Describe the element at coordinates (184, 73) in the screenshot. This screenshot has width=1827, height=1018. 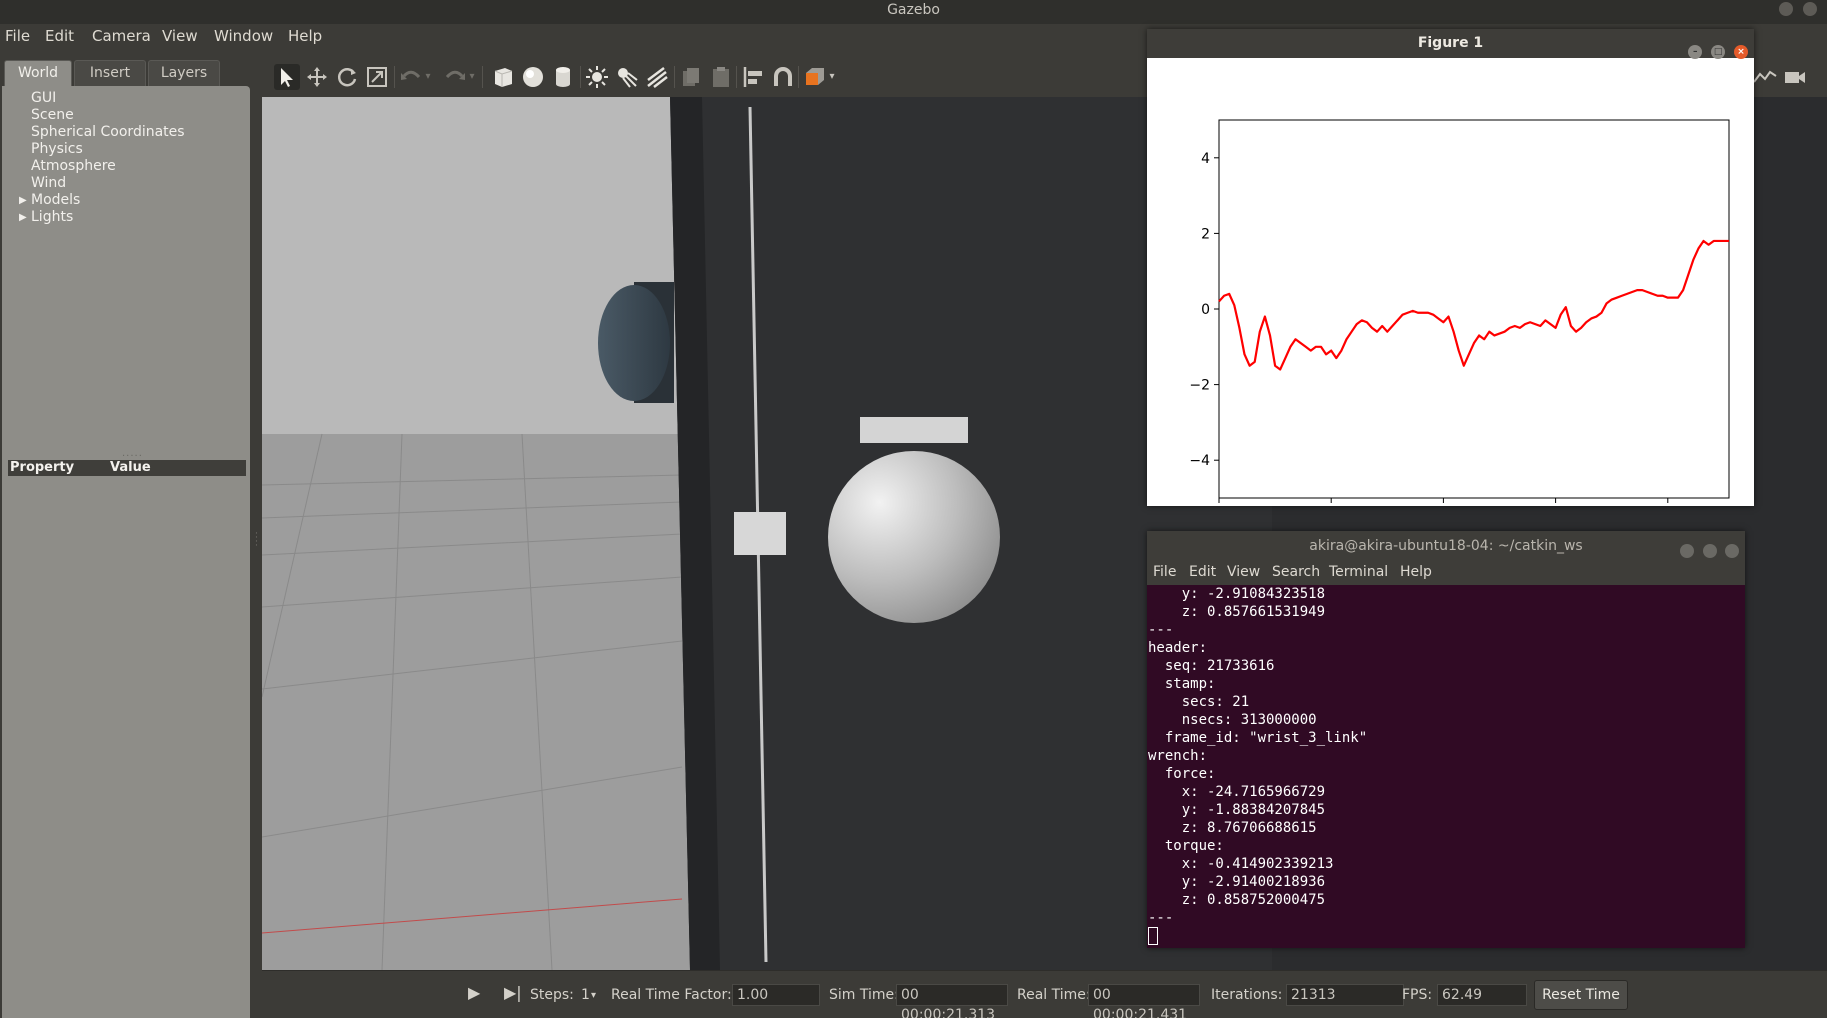
I see `tab-layers: Layers` at that location.